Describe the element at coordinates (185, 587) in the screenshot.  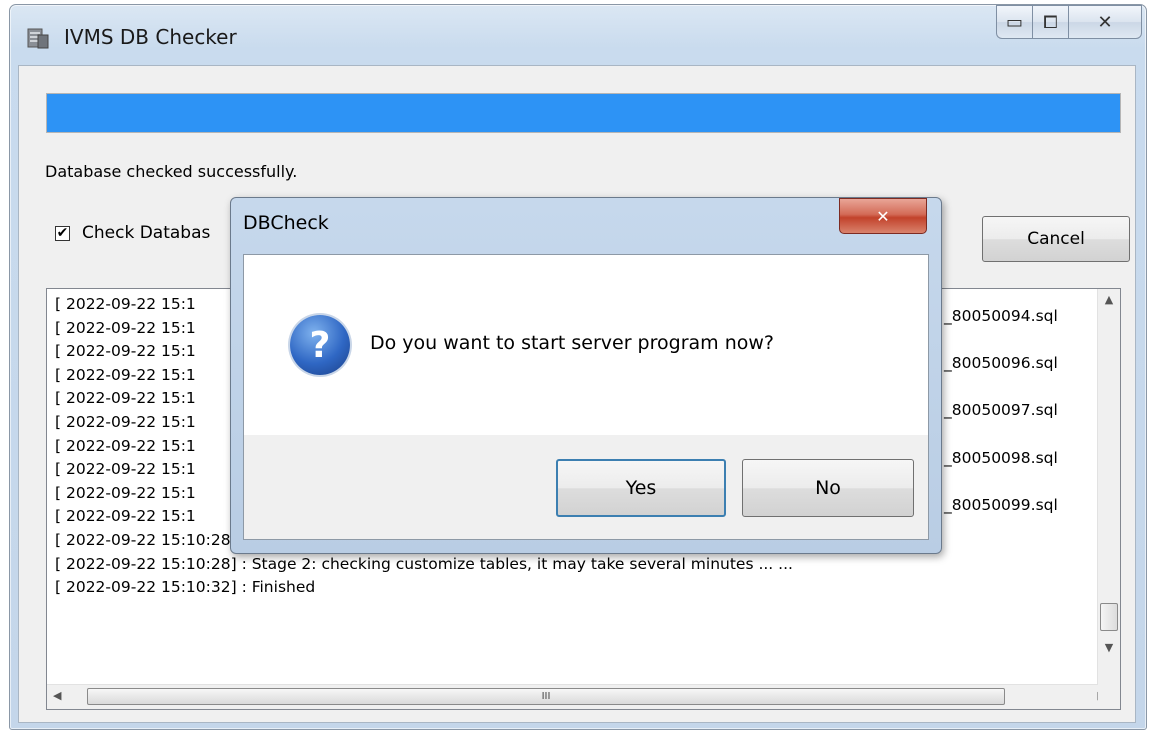
I see `log-line: [ 2022-09-22 15:10:32] : Finished` at that location.